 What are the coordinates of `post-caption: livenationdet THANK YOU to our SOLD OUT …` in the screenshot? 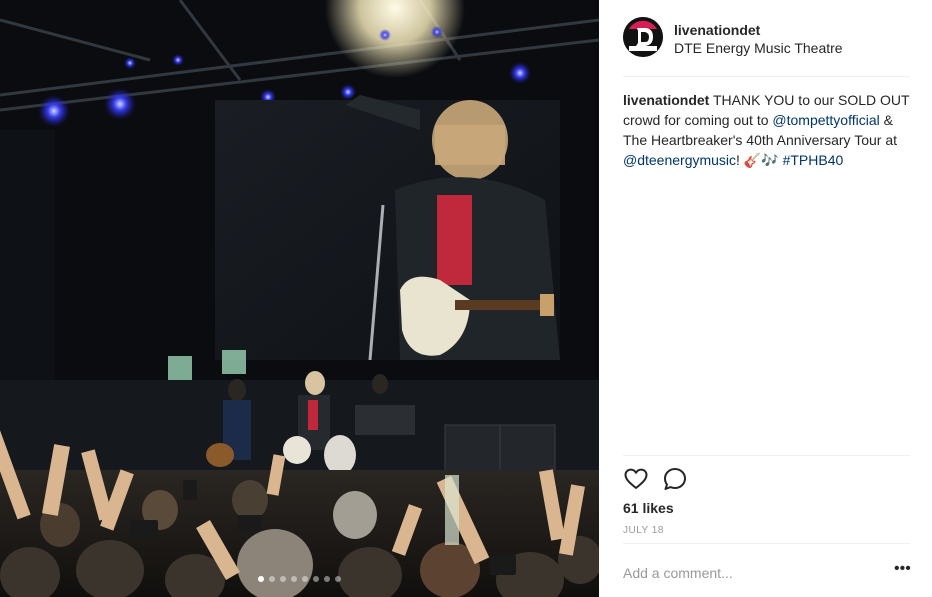 It's located at (768, 130).